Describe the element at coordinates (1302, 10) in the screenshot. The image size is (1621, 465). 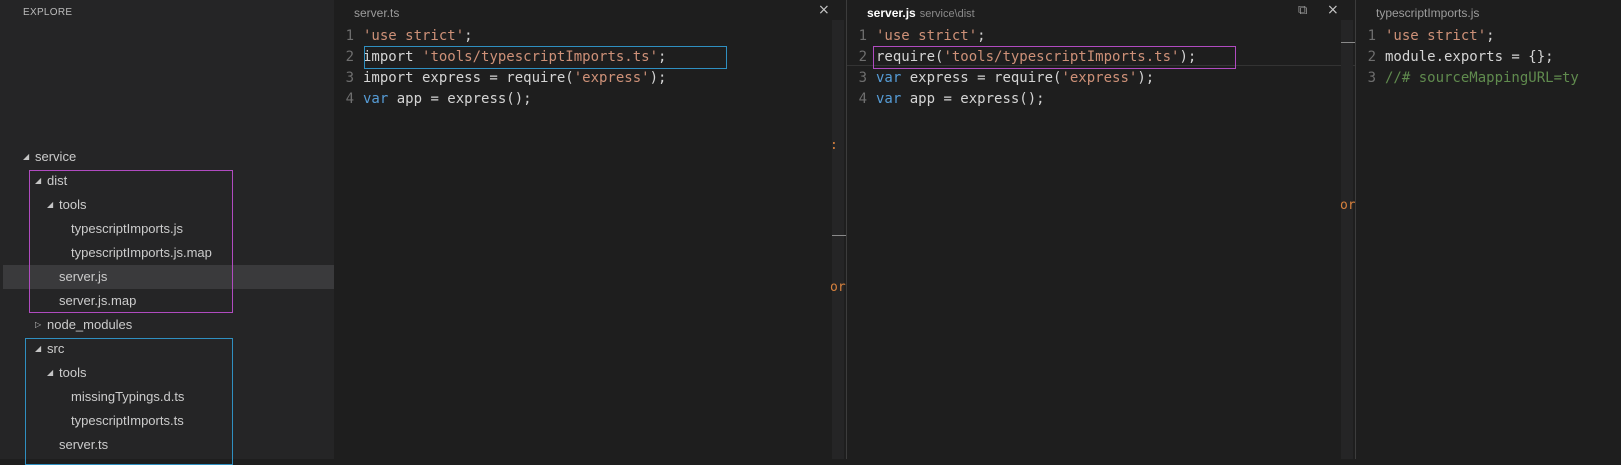
I see `split-editor-icon: ⧉` at that location.